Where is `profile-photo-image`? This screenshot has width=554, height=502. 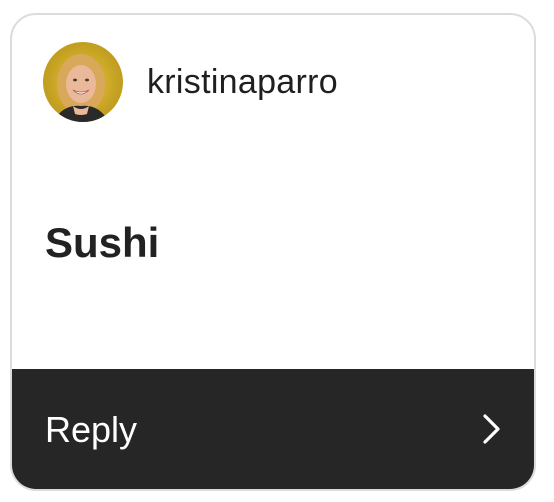
profile-photo-image is located at coordinates (83, 82).